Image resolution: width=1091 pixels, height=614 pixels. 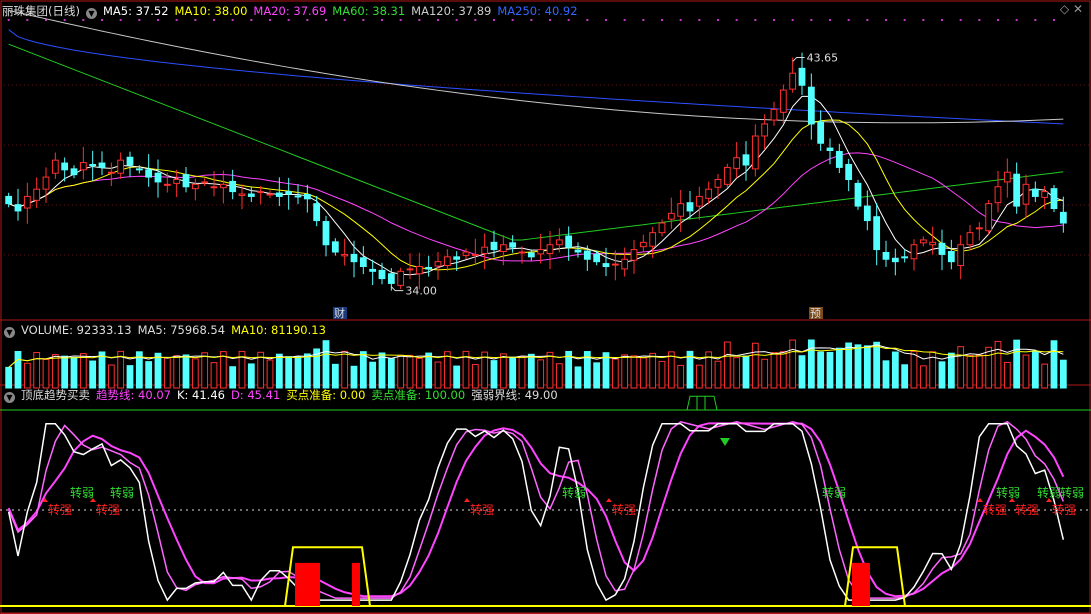 What do you see at coordinates (278, 330) in the screenshot?
I see `volume-label-2: MA10: 81190.13` at bounding box center [278, 330].